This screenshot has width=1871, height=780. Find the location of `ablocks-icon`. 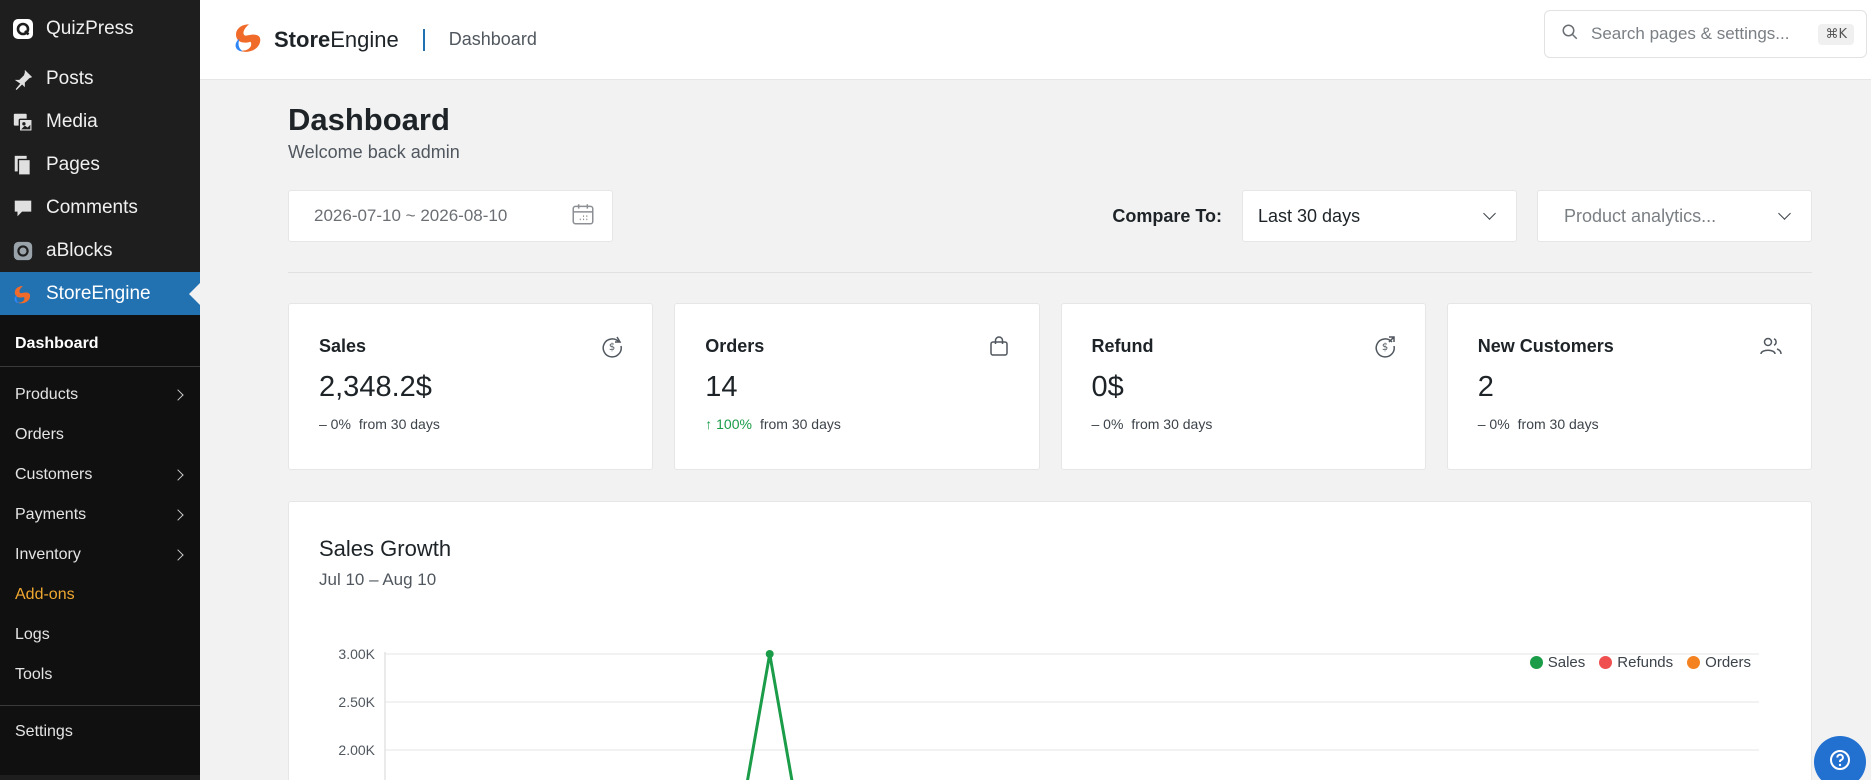

ablocks-icon is located at coordinates (23, 251).